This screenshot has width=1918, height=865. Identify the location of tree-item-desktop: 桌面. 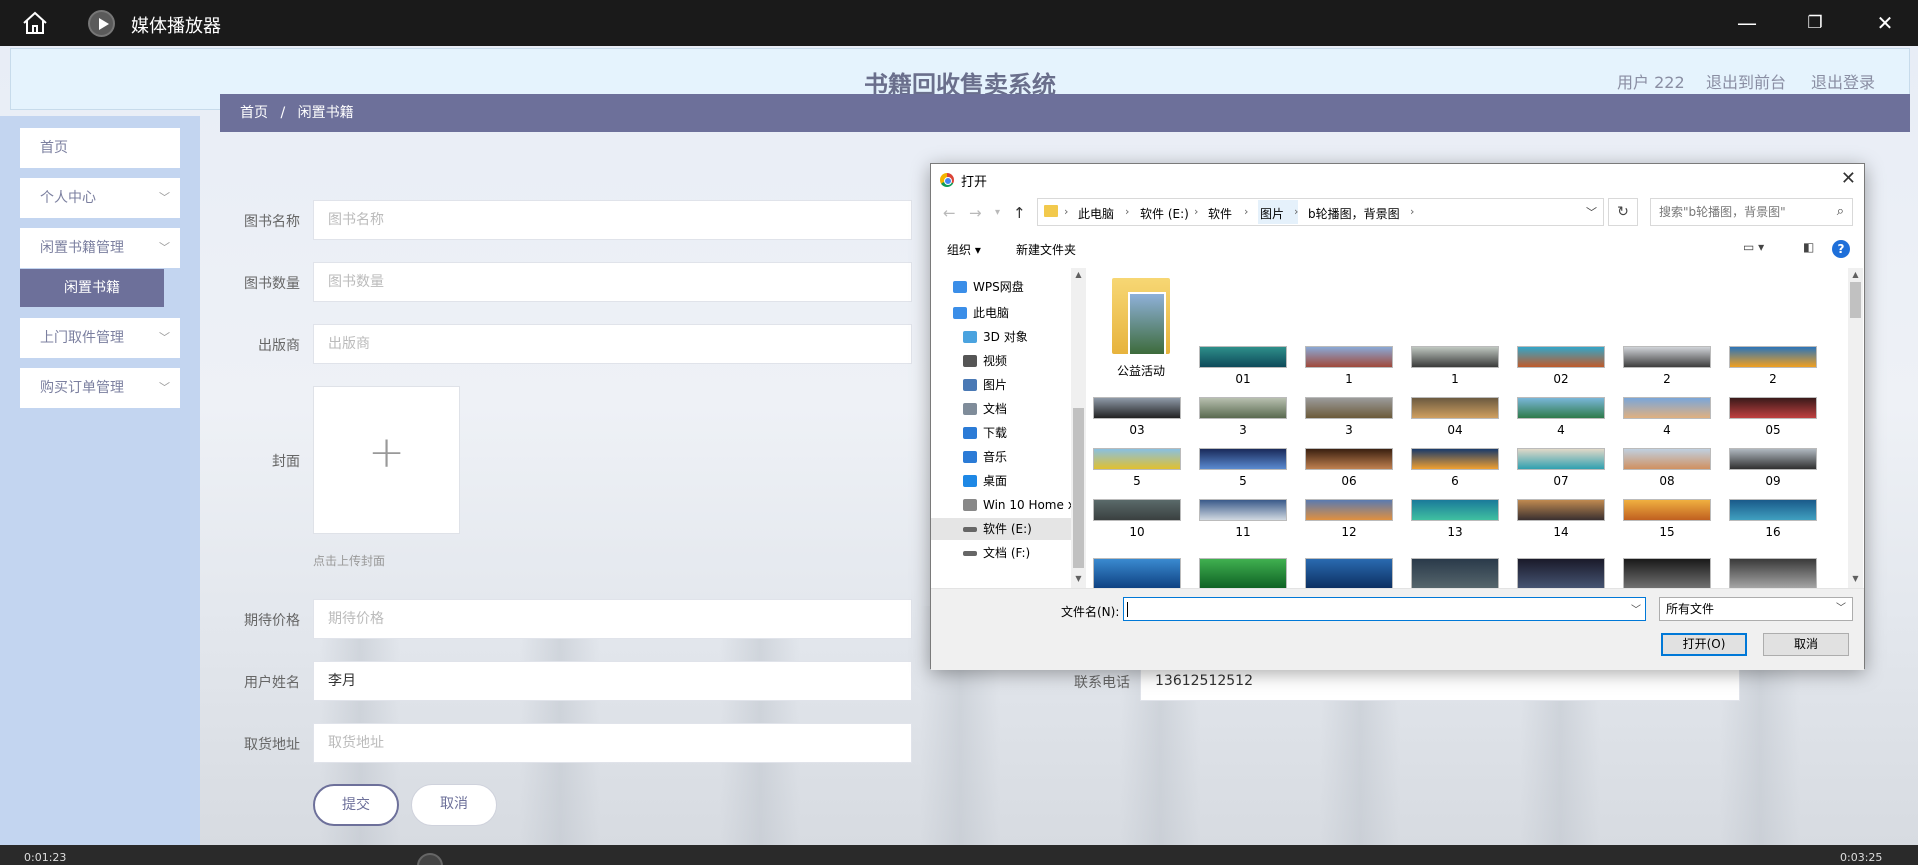
(1001, 481).